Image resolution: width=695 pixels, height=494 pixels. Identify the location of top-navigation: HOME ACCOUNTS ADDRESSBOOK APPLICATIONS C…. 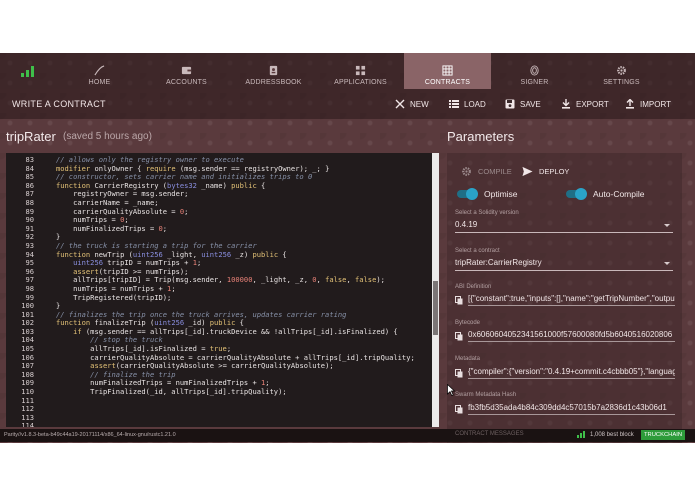
(347, 71).